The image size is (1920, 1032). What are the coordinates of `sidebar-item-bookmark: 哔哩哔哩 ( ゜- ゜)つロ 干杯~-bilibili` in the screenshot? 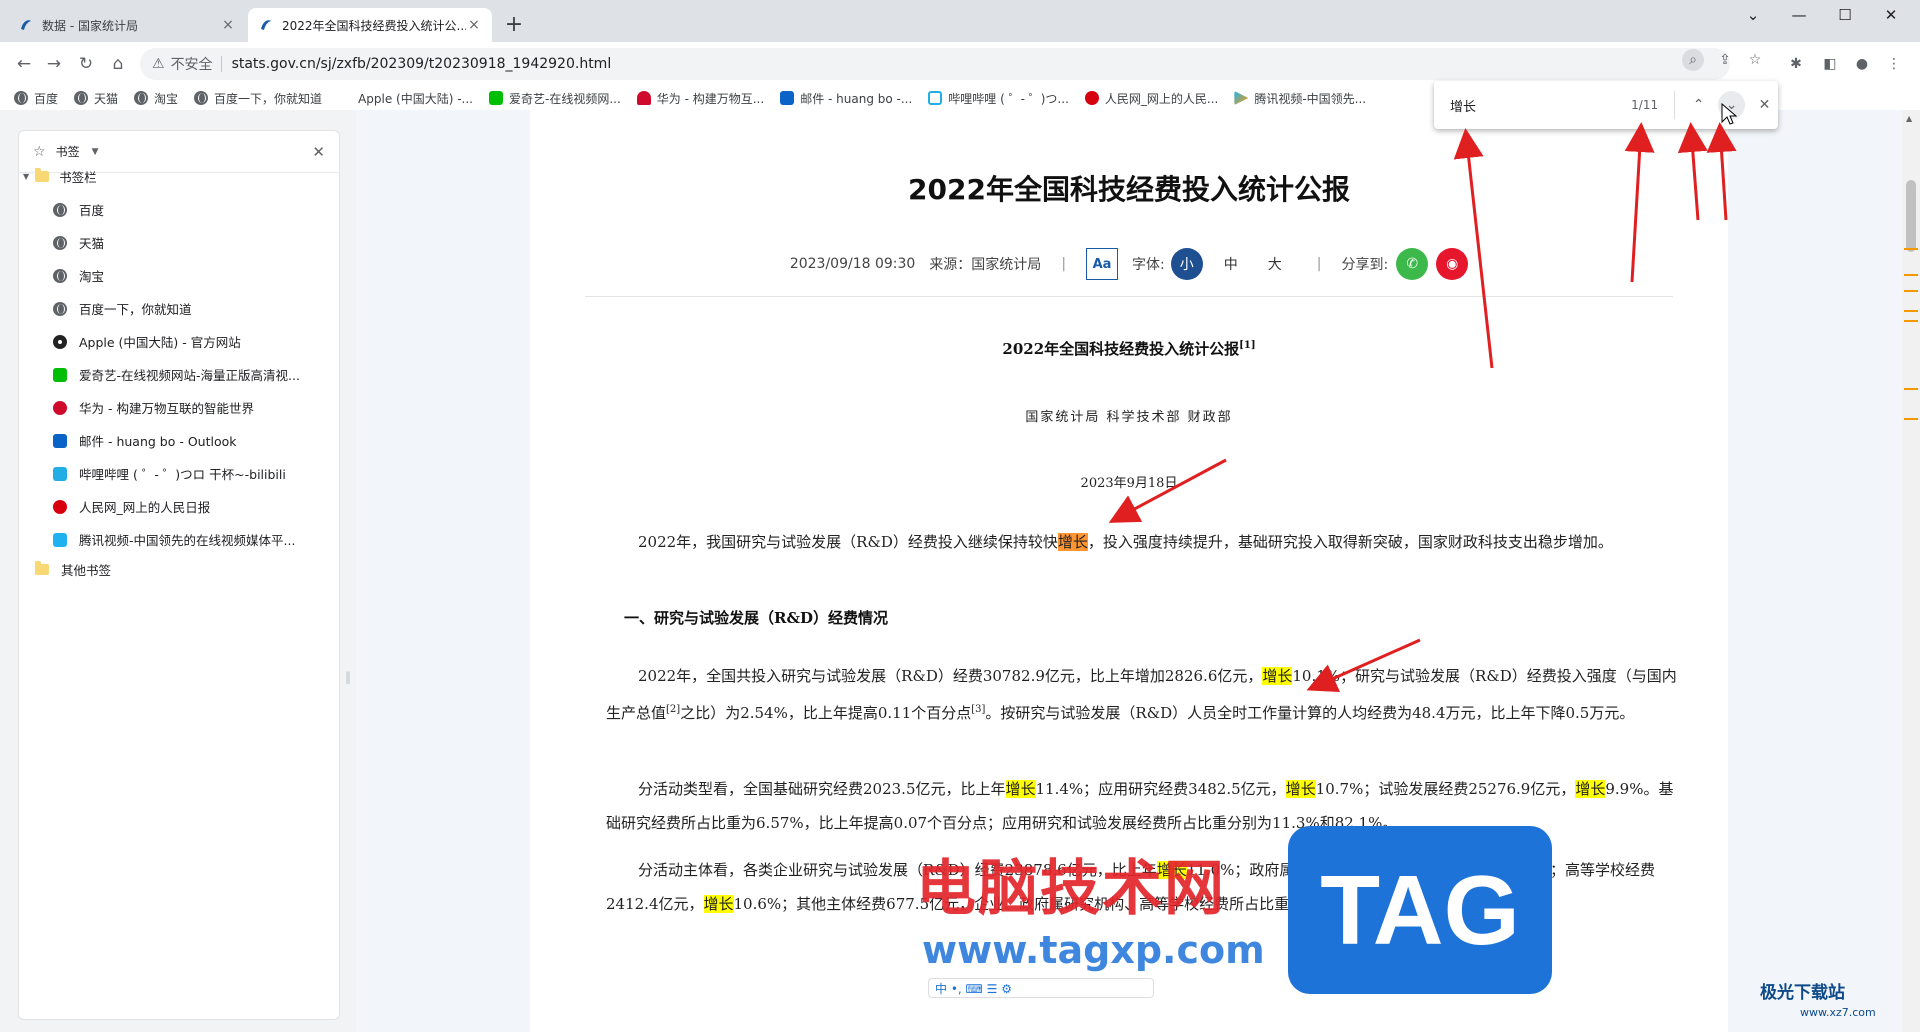 It's located at (169, 473).